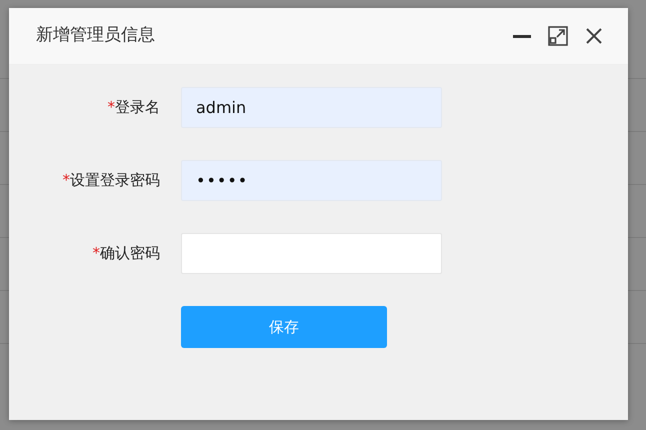 Image resolution: width=646 pixels, height=430 pixels. What do you see at coordinates (311, 253) in the screenshot?
I see `password-field` at bounding box center [311, 253].